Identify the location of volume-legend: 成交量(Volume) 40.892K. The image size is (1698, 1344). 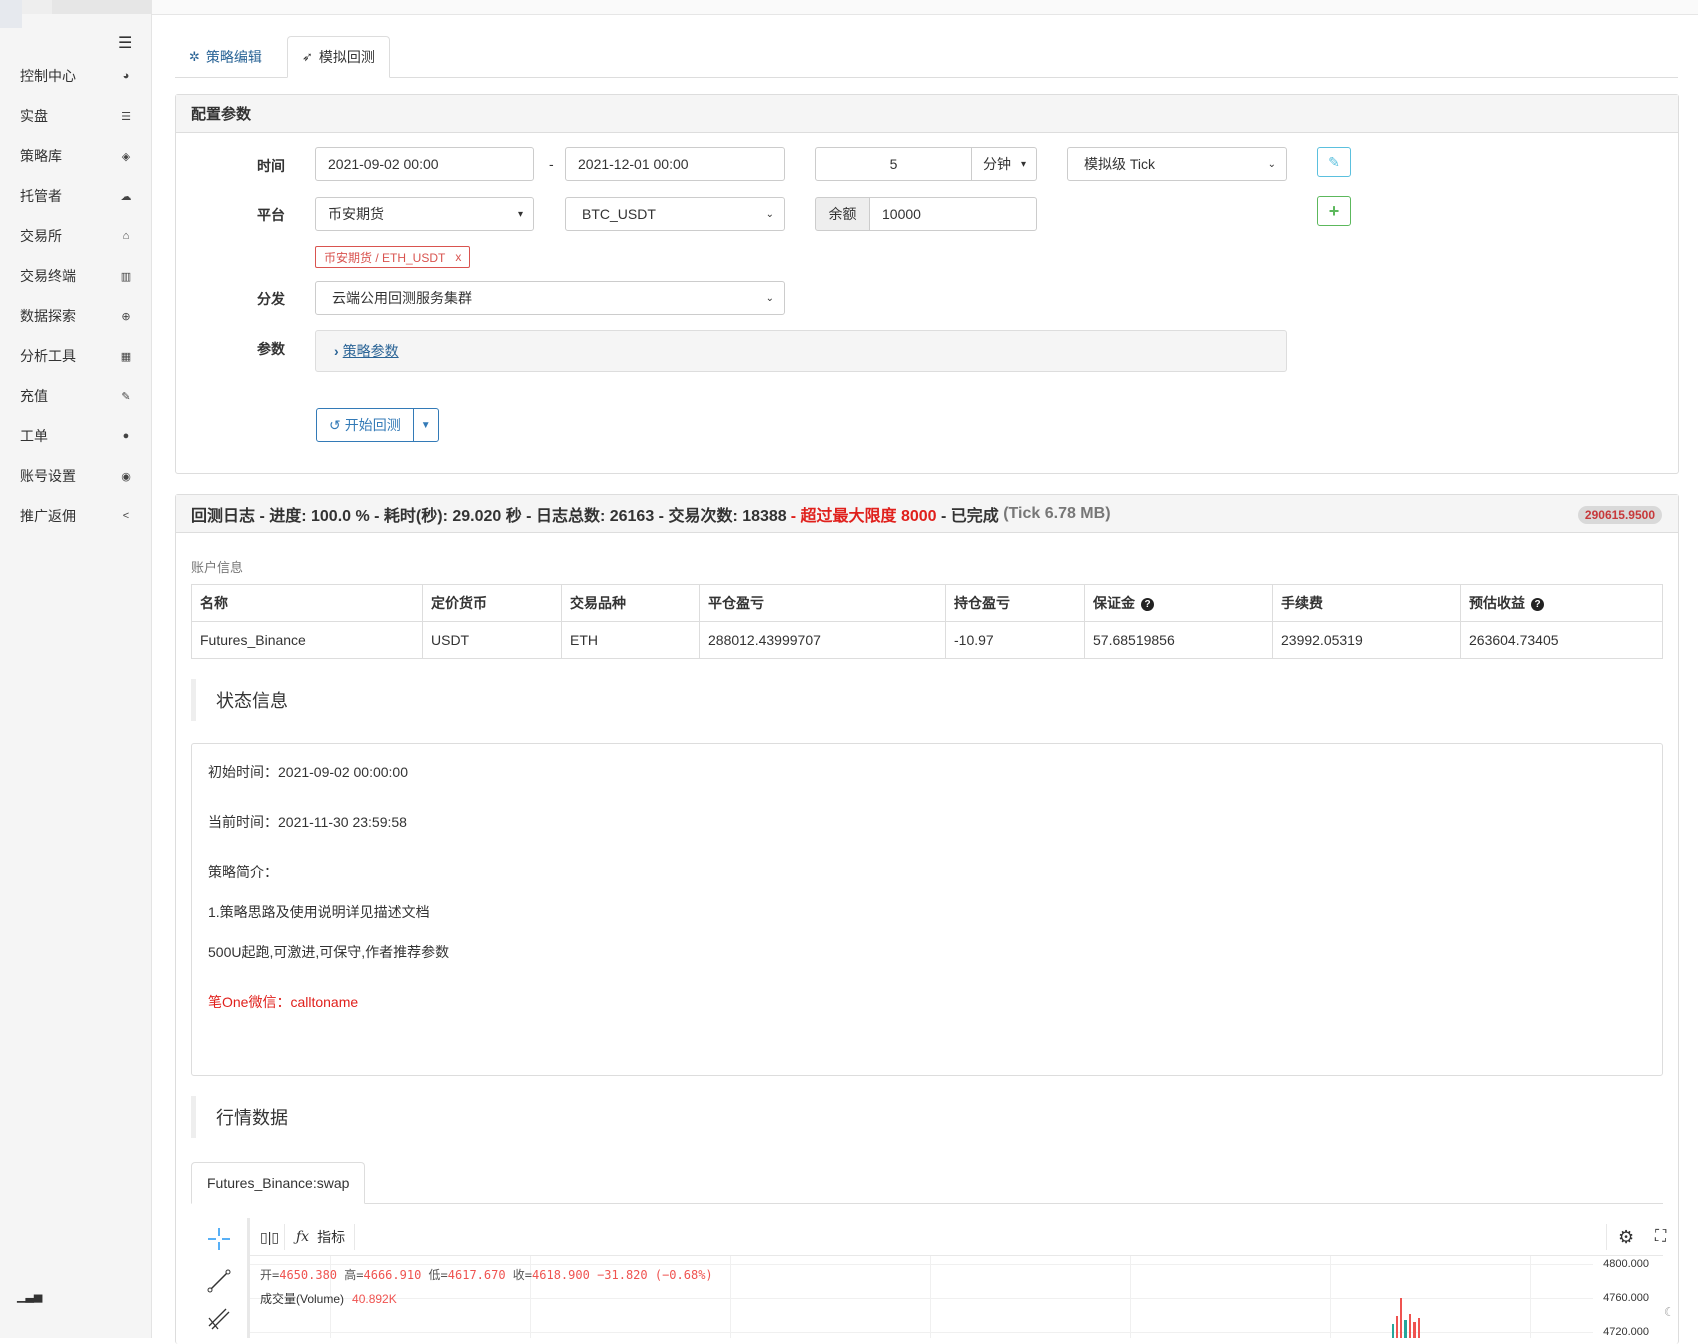
(328, 1298).